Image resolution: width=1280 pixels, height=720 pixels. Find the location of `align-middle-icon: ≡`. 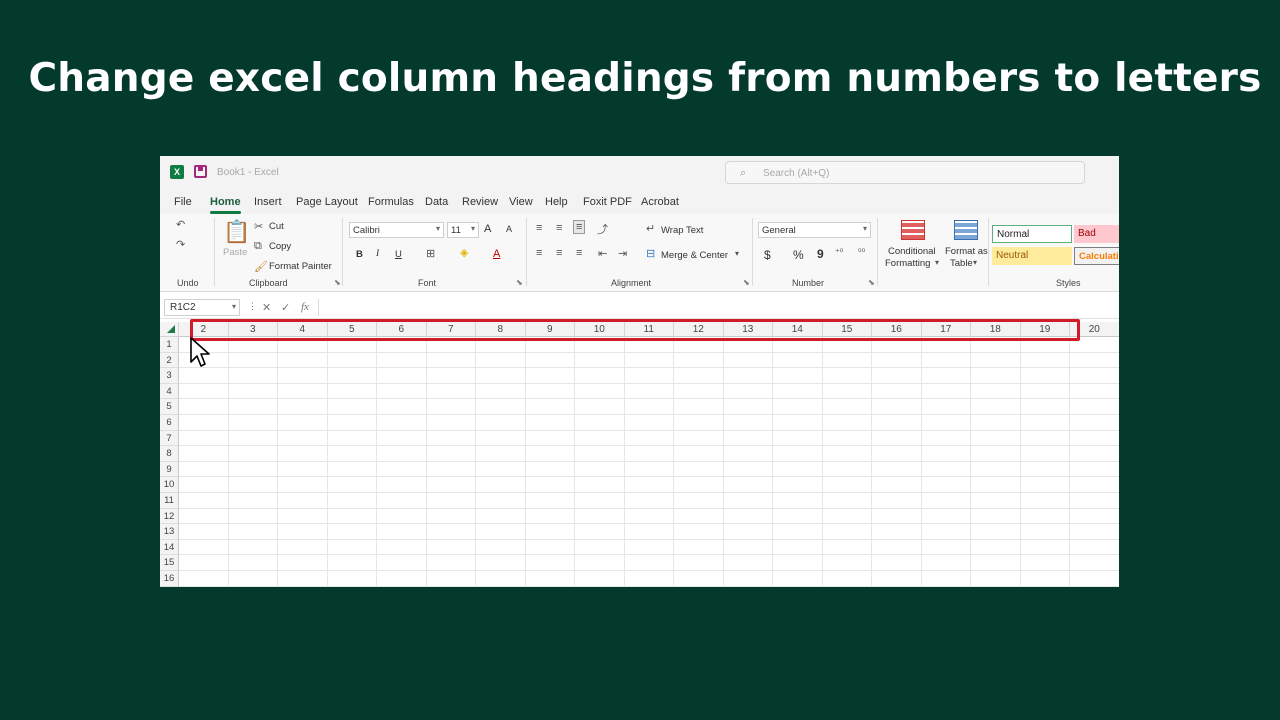

align-middle-icon: ≡ is located at coordinates (559, 228).